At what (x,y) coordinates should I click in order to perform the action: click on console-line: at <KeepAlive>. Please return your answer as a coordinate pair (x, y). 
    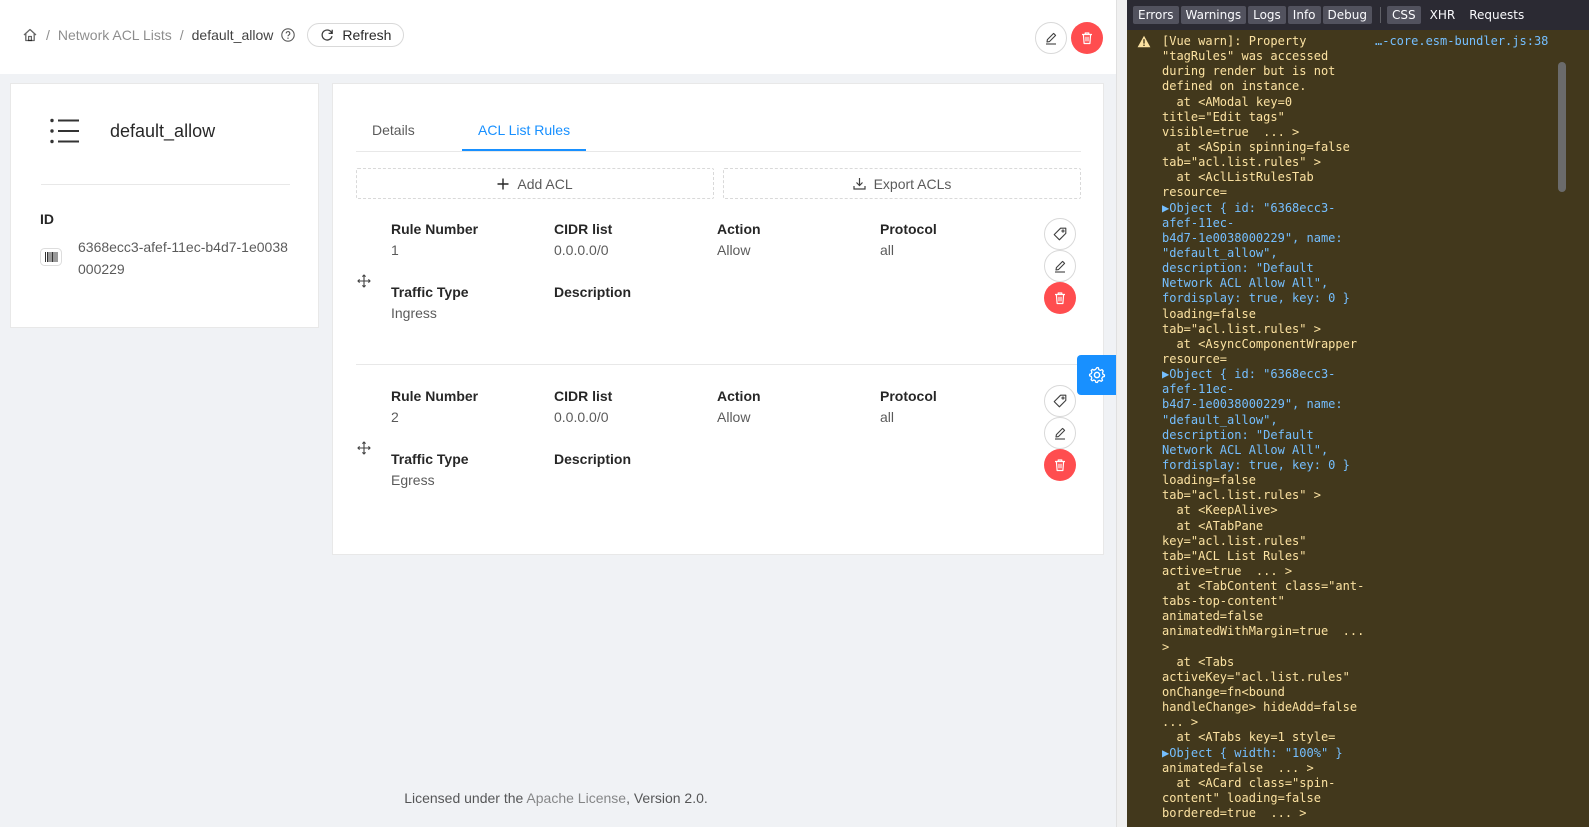
    Looking at the image, I should click on (1220, 510).